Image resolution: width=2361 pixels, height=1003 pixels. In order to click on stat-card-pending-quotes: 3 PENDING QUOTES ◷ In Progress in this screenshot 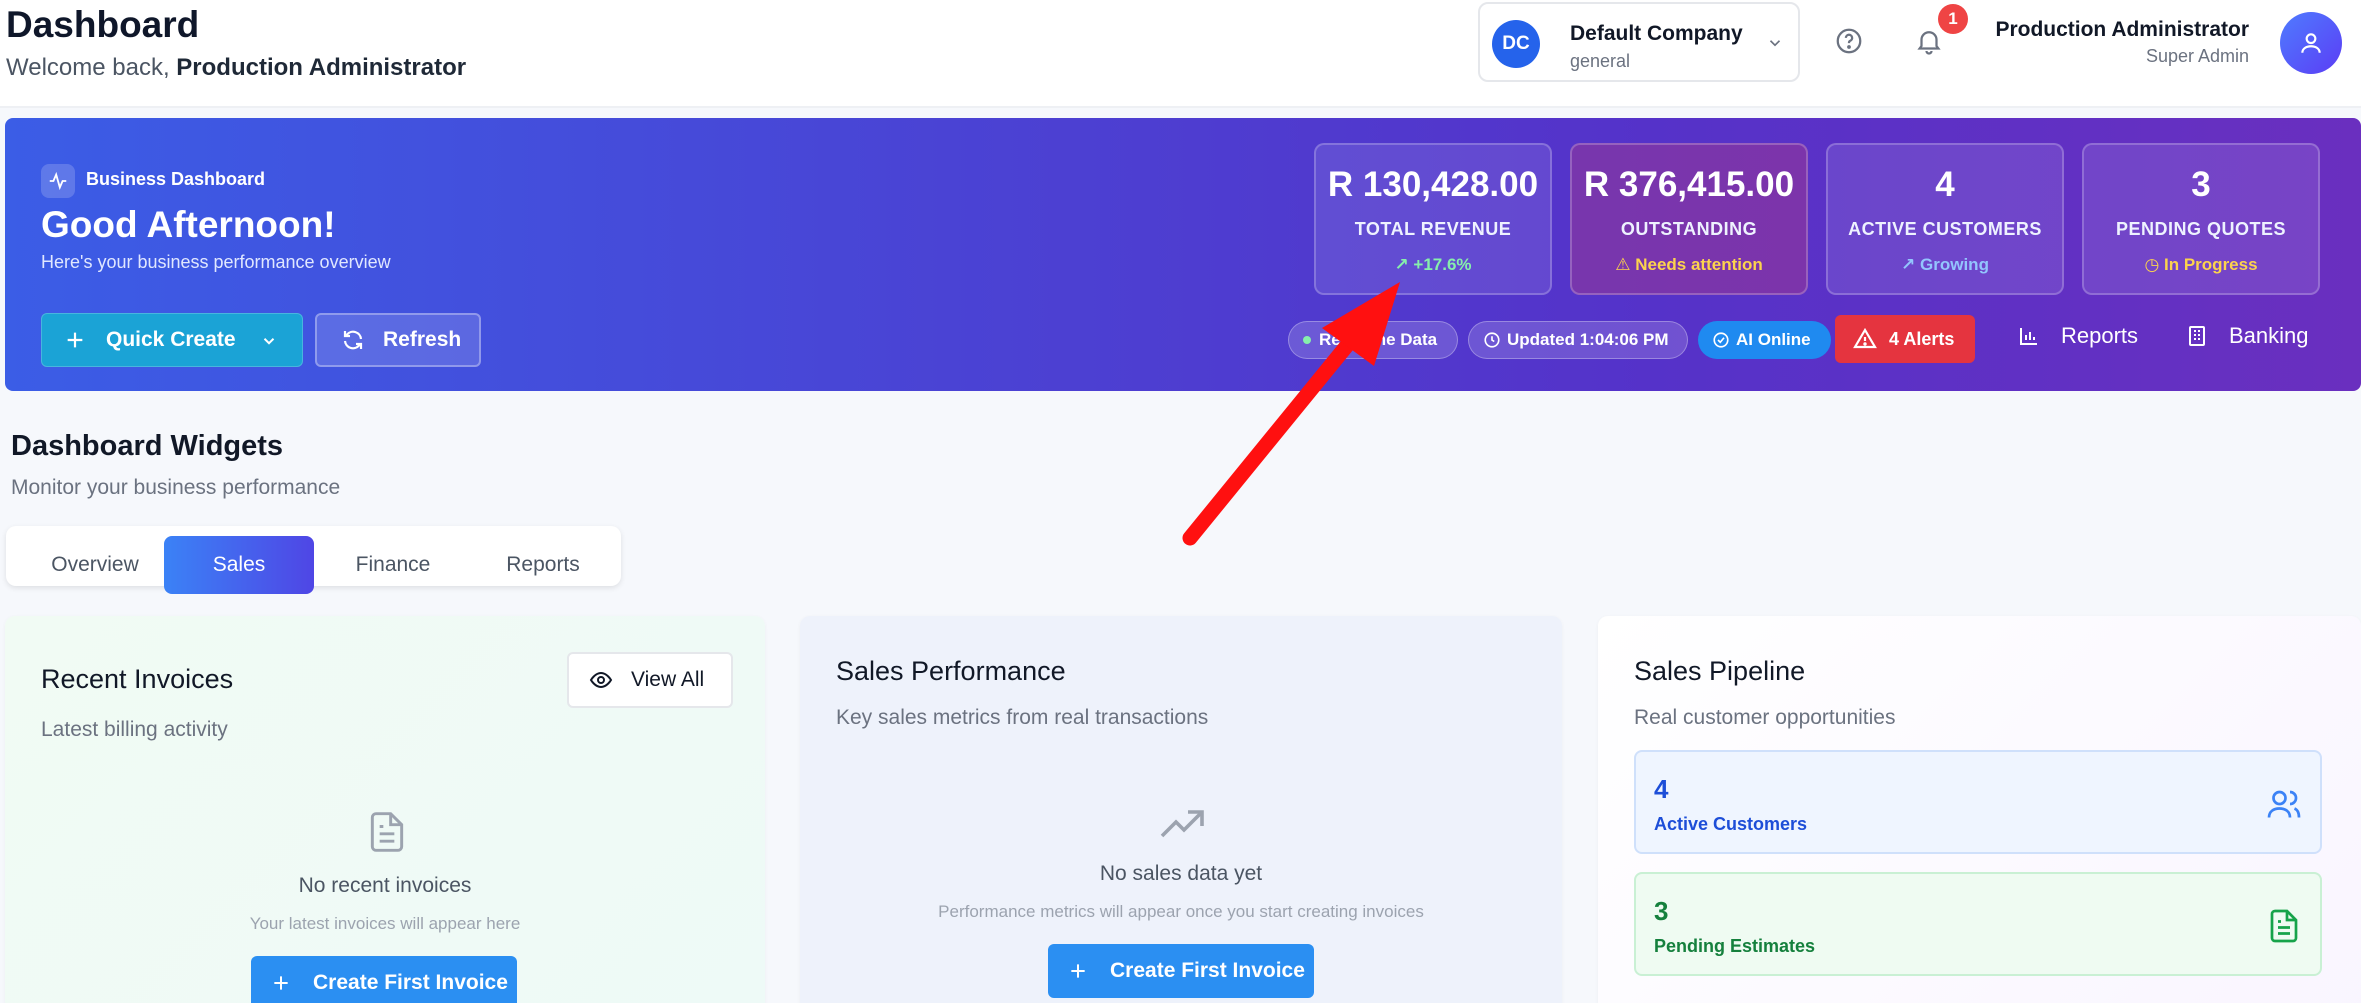, I will do `click(2201, 219)`.